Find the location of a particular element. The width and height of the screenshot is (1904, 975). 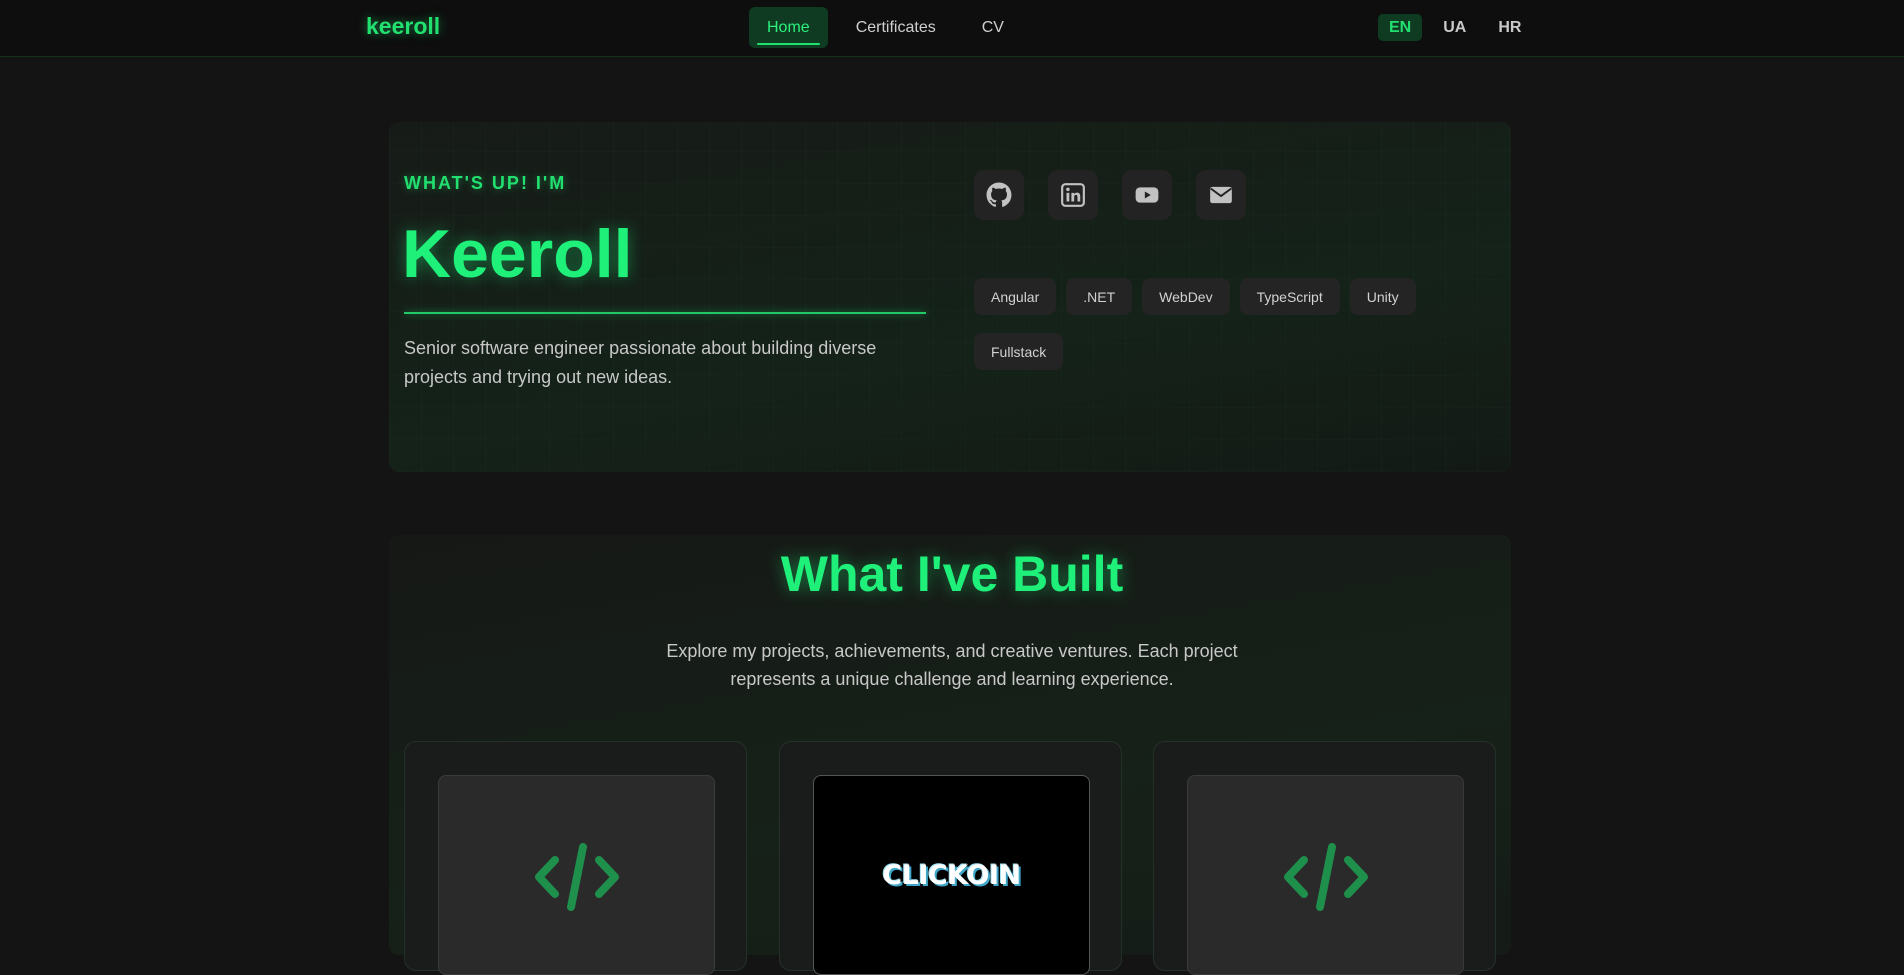

github-icon is located at coordinates (999, 194).